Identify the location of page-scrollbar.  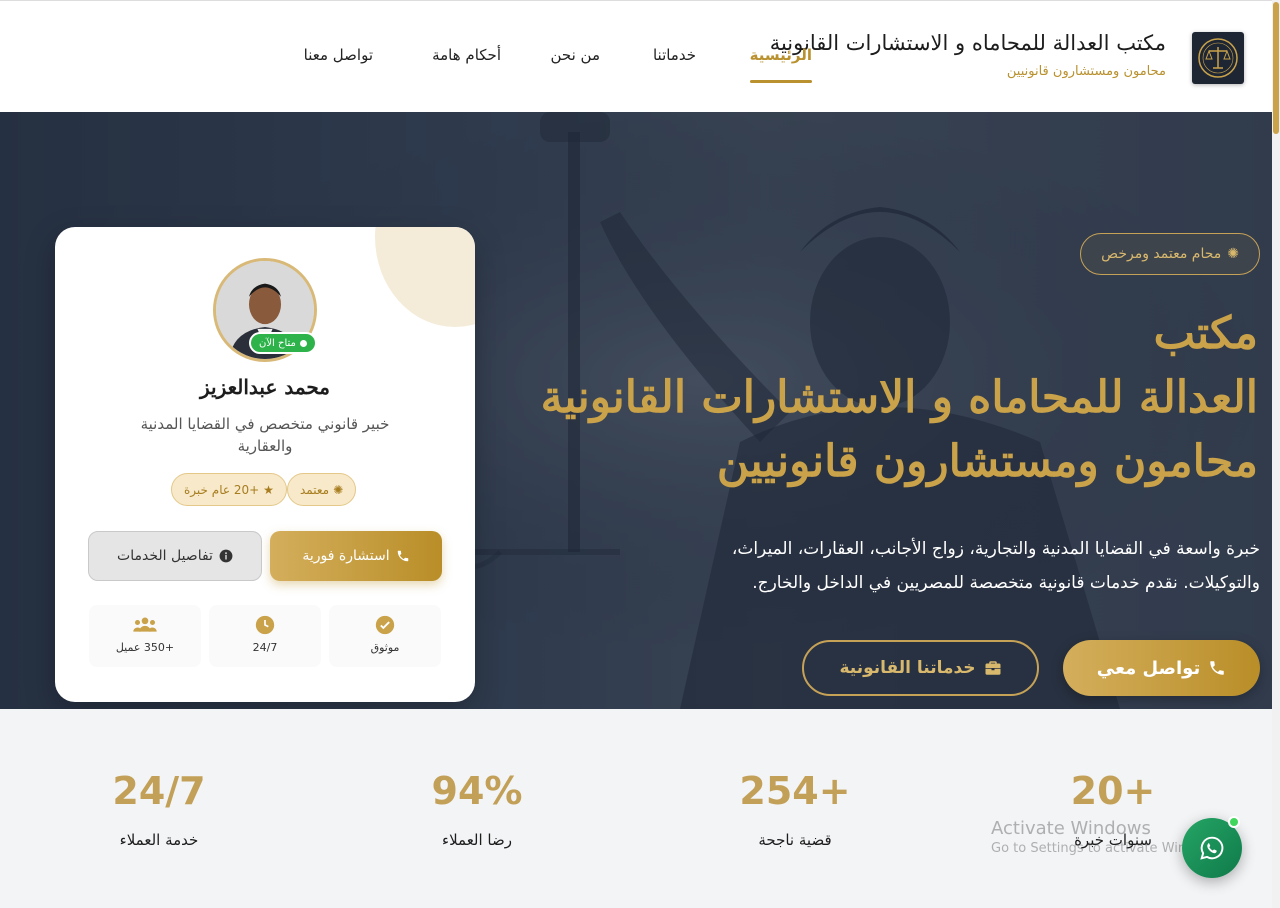
(1276, 454).